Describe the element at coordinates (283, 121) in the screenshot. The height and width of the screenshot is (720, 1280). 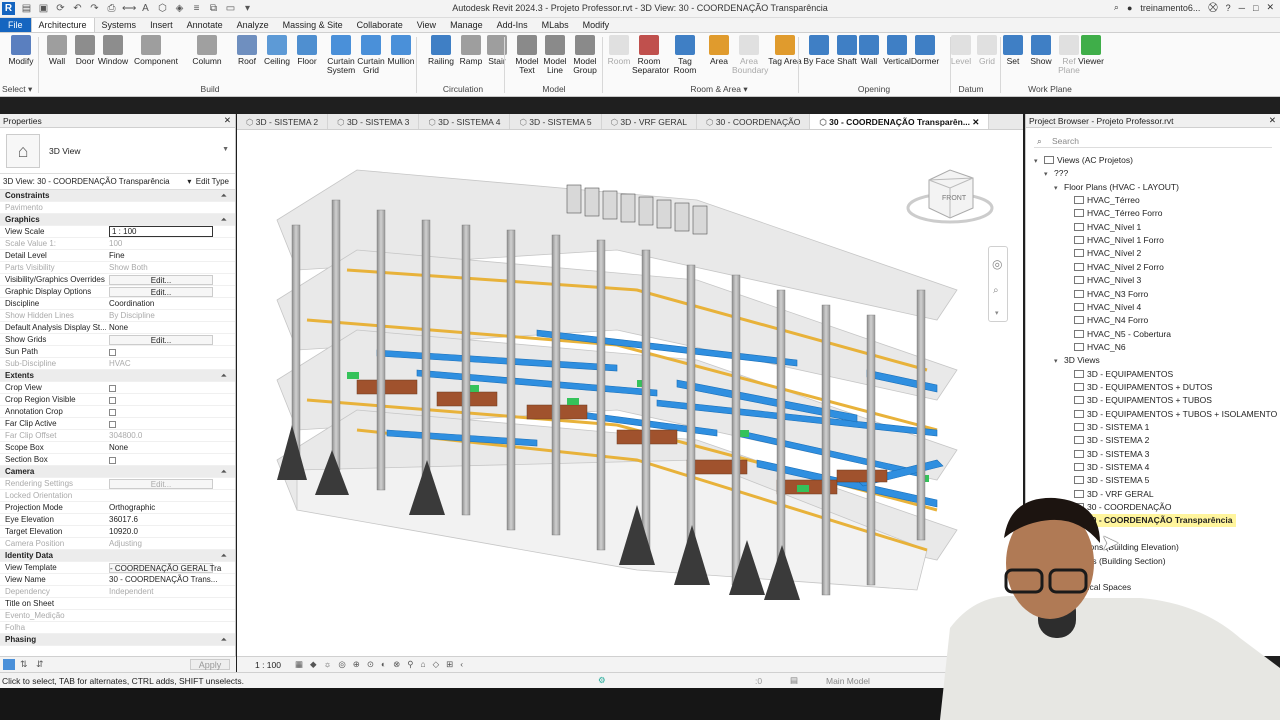
I see `view-tab: ⬡ 3D - SISTEMA 2` at that location.